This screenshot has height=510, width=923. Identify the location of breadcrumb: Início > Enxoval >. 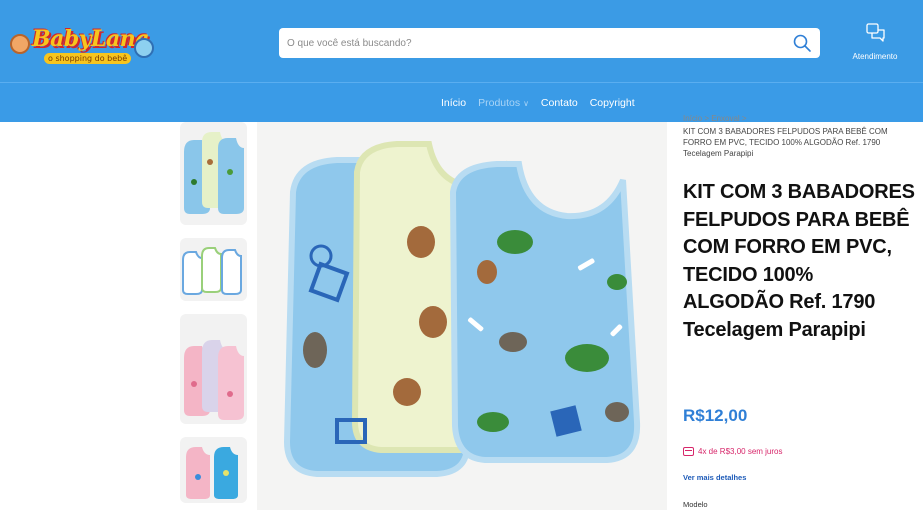
(799, 120).